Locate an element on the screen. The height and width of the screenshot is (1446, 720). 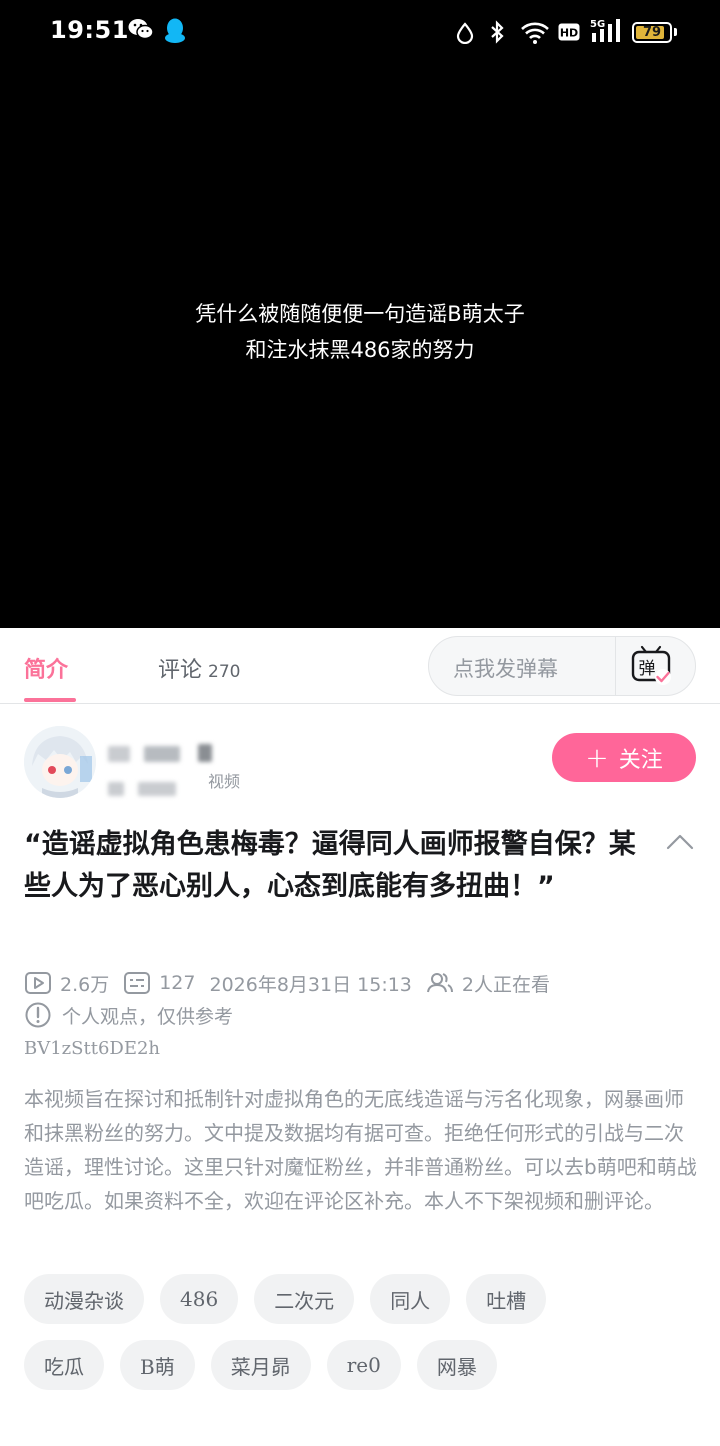
tag-chip: 486 is located at coordinates (199, 1299).